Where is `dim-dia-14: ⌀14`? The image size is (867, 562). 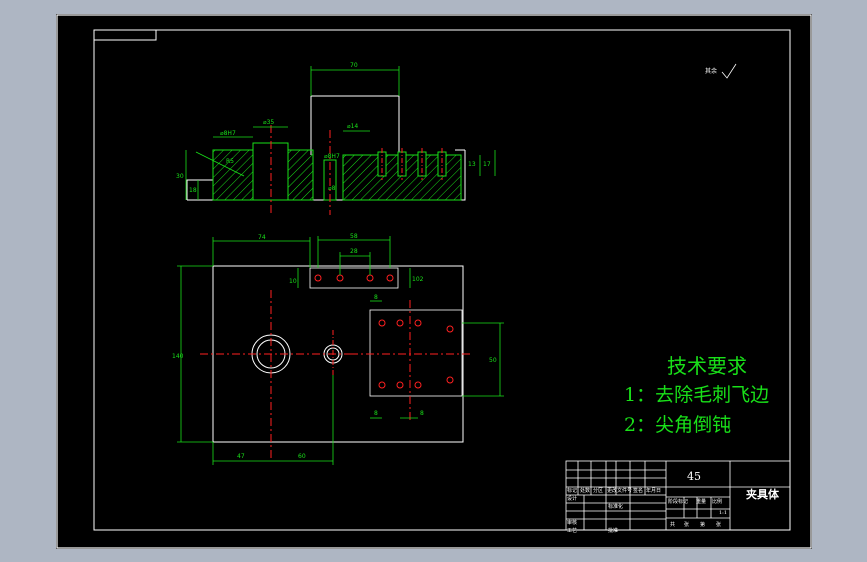 dim-dia-14: ⌀14 is located at coordinates (352, 126).